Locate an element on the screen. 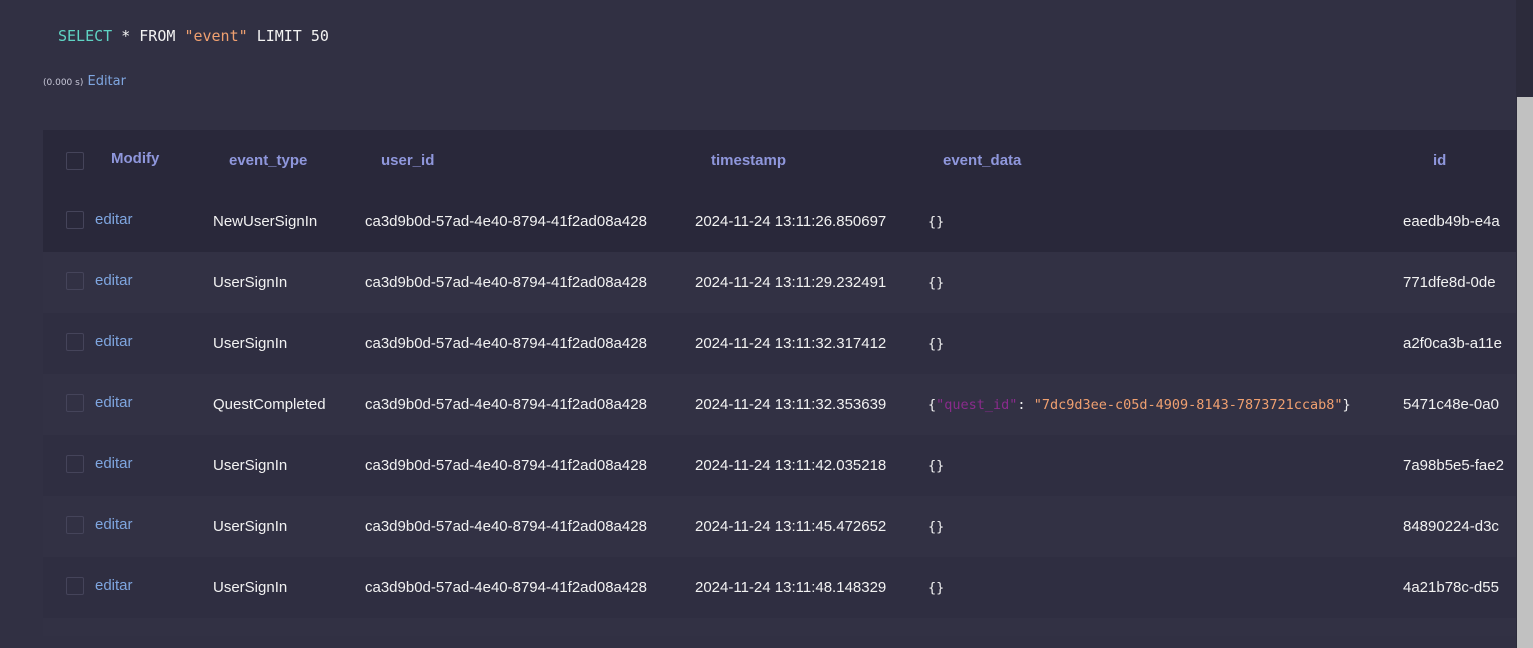 The height and width of the screenshot is (648, 1533). cell-timestamp: 2024-11-24 13:11:32.317412 is located at coordinates (811, 343).